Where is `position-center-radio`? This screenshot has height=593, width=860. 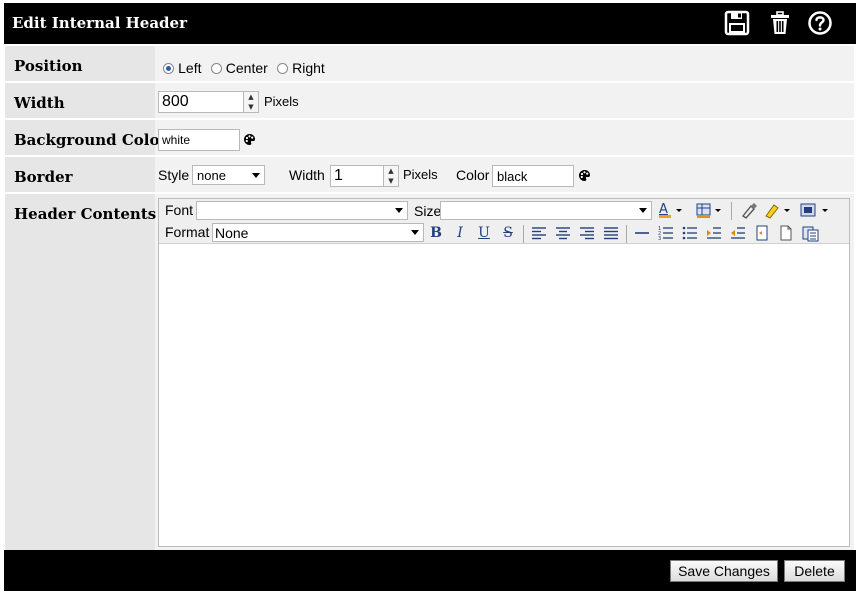
position-center-radio is located at coordinates (216, 68).